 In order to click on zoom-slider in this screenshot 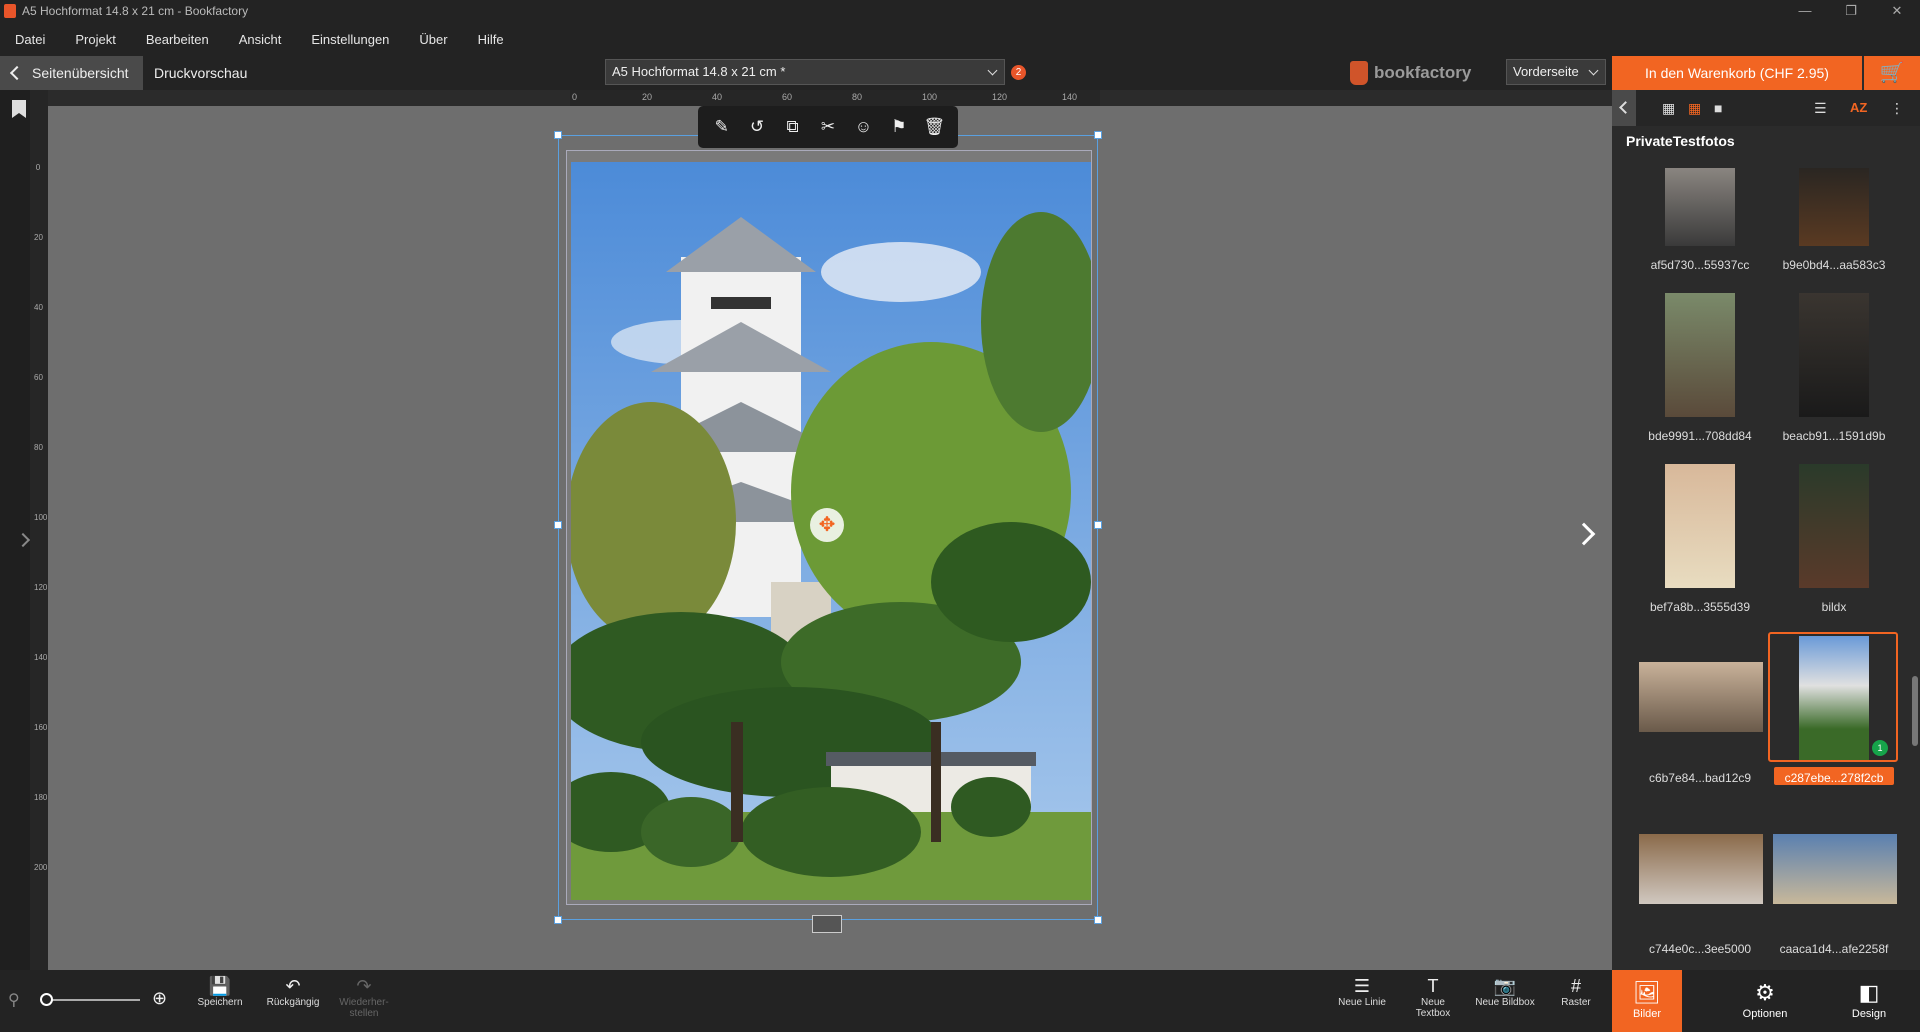, I will do `click(92, 1000)`.